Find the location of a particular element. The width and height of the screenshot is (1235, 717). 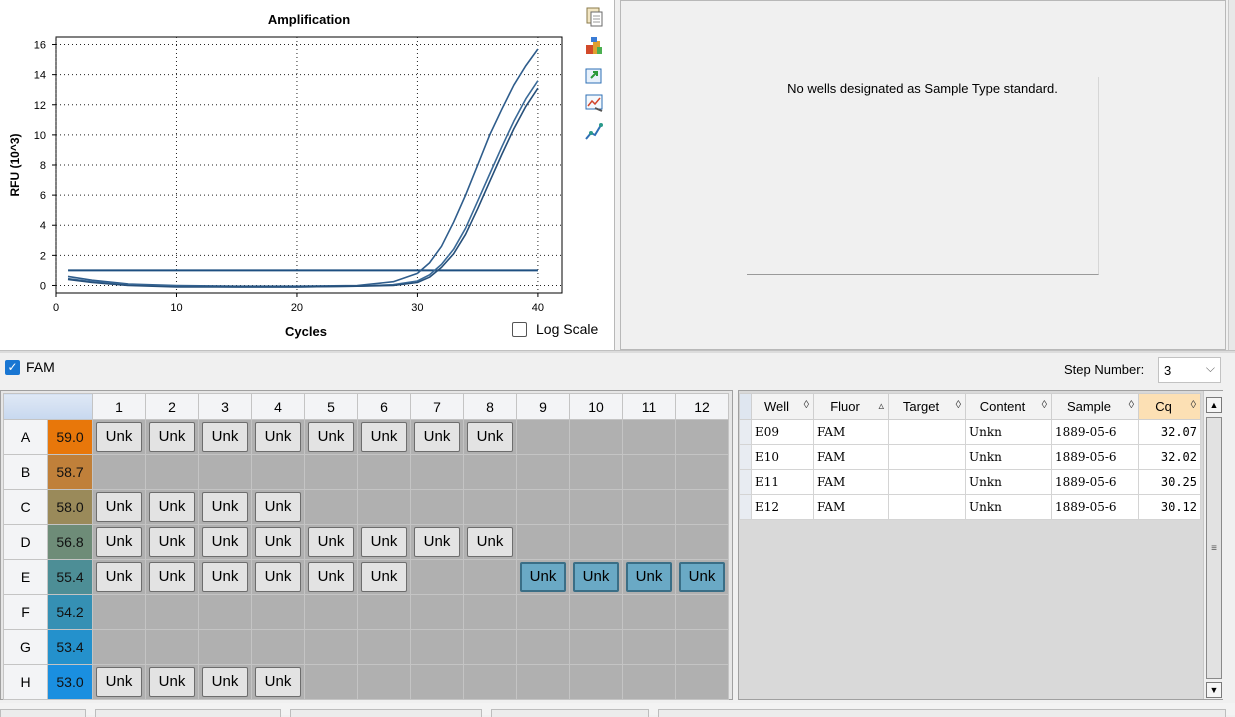

plate-column-header: 12 is located at coordinates (702, 406).